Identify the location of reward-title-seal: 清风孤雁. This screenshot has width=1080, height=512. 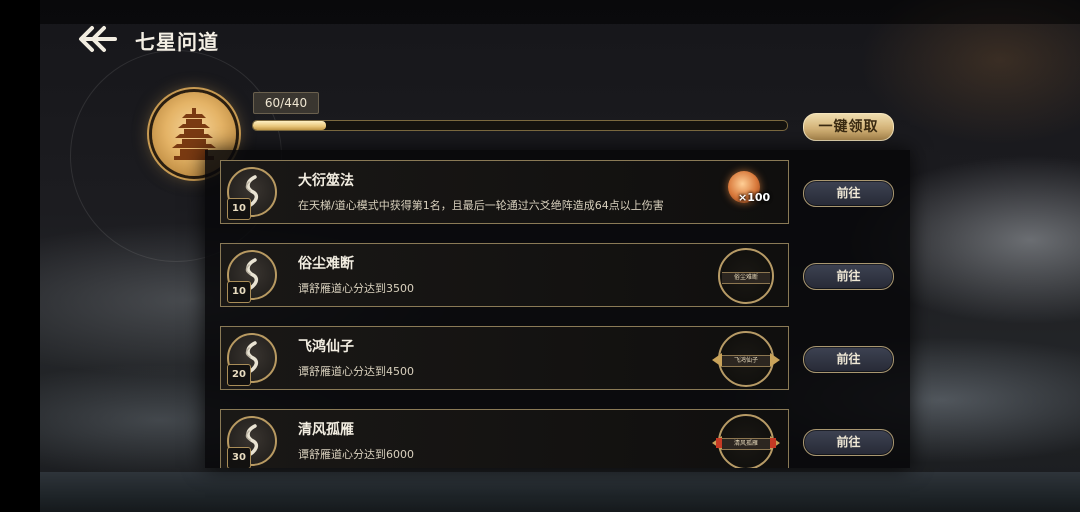
(746, 441).